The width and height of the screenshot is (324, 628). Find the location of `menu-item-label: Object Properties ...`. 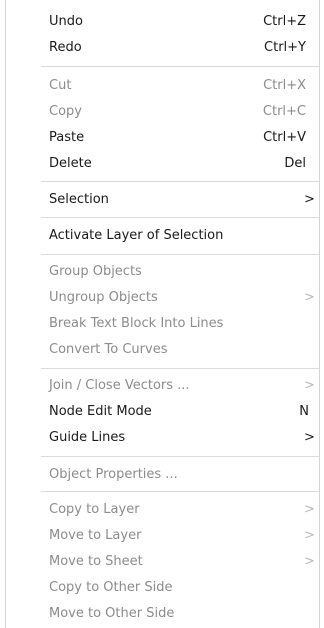

menu-item-label: Object Properties ... is located at coordinates (113, 474).